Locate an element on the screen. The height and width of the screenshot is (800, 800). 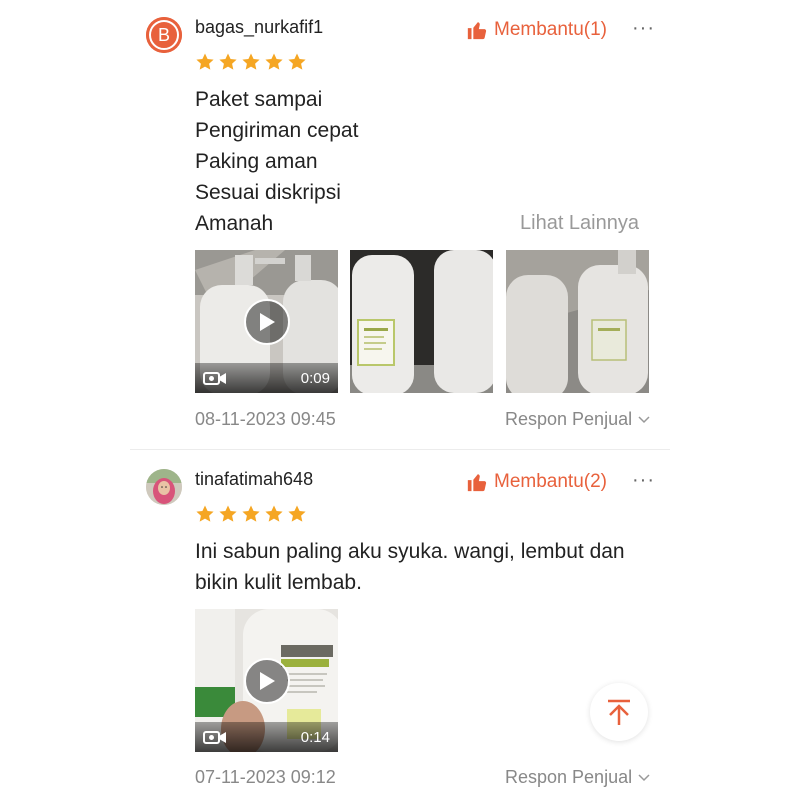
helpful-button: Membantu(1) is located at coordinates (536, 30).